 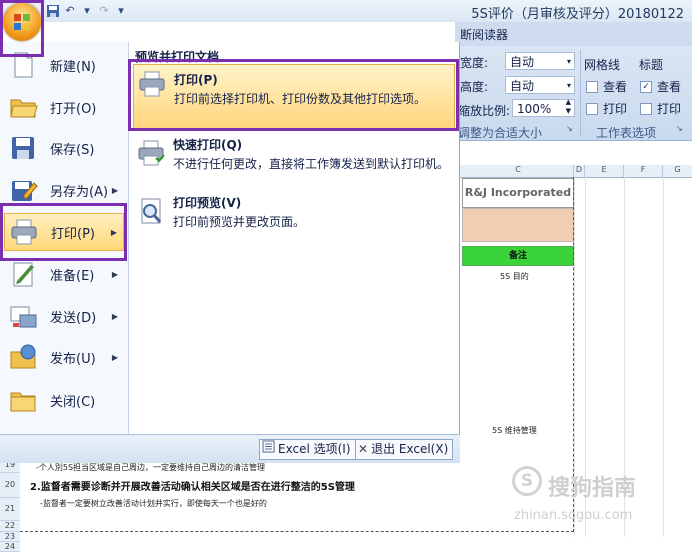 I want to click on menu-item-save: 保存(S), so click(x=64, y=148).